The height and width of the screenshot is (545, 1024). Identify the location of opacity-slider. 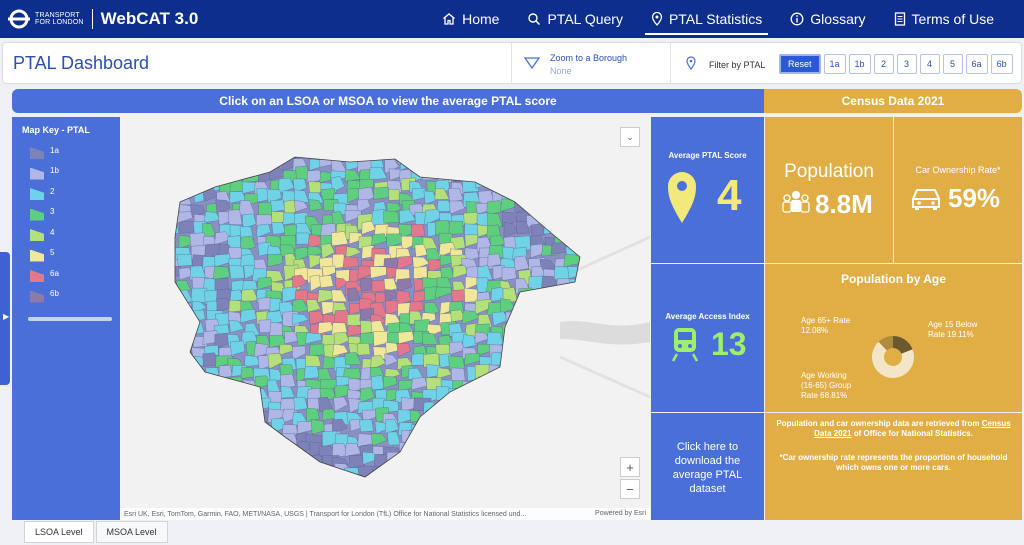
(70, 319).